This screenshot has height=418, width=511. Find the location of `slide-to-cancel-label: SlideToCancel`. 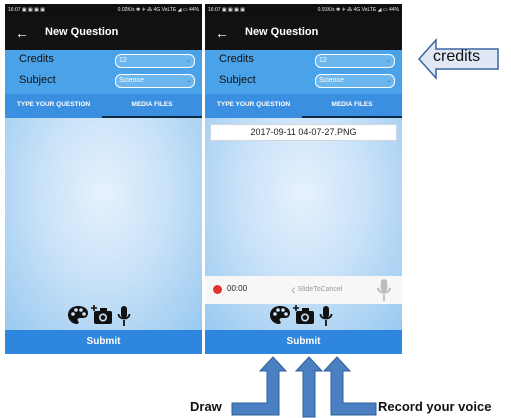

slide-to-cancel-label: SlideToCancel is located at coordinates (320, 289).